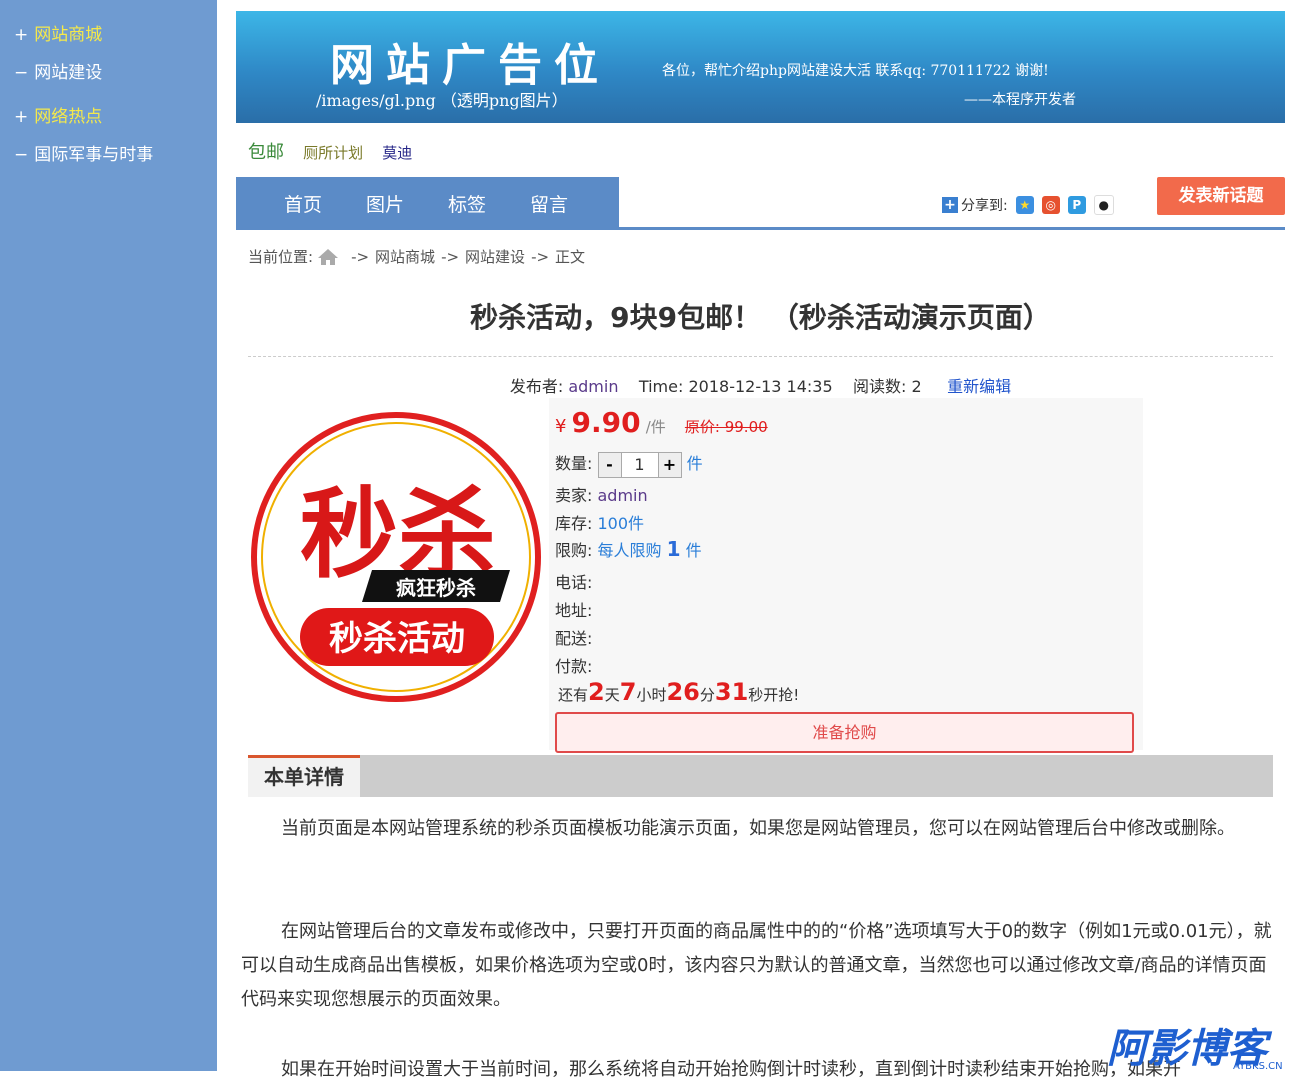 This screenshot has width=1301, height=1087. Describe the element at coordinates (574, 666) in the screenshot. I see `payment-label: 付款:` at that location.